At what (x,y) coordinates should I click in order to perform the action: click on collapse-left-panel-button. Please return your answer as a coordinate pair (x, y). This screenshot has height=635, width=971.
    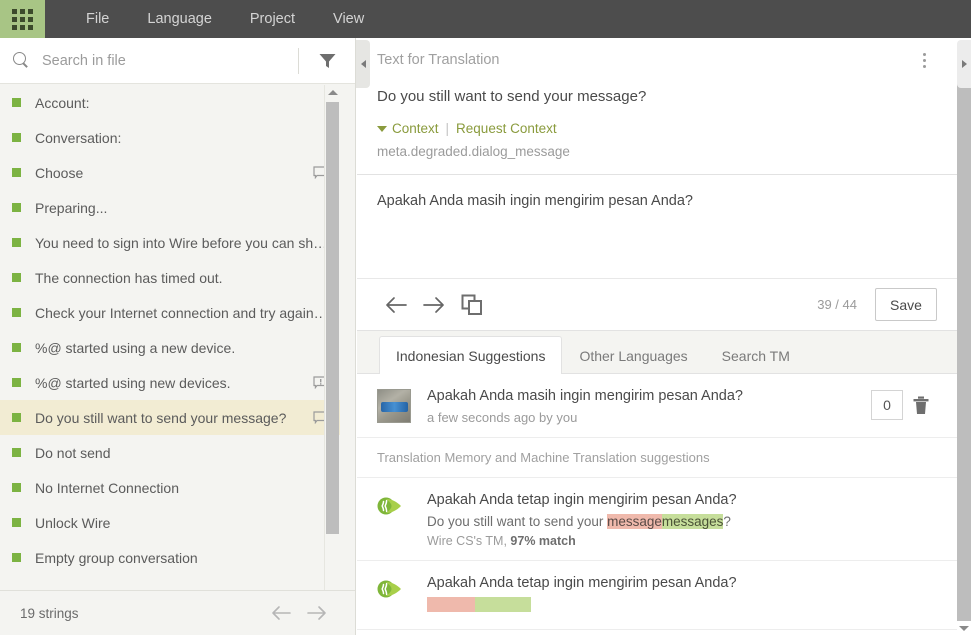
    Looking at the image, I should click on (363, 64).